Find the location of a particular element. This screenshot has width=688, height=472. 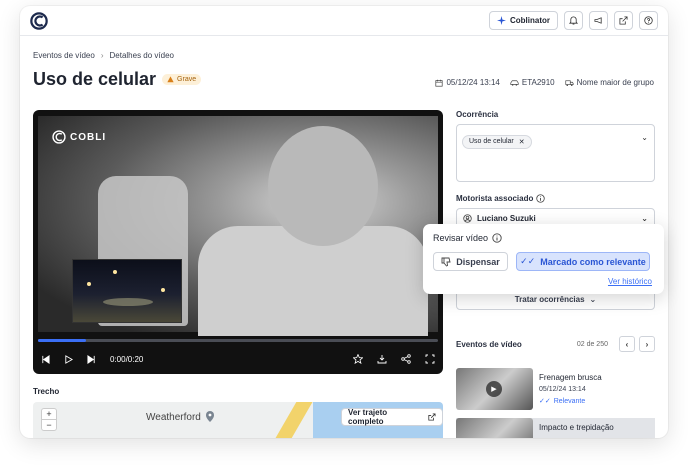

sparkle-icon is located at coordinates (501, 20).